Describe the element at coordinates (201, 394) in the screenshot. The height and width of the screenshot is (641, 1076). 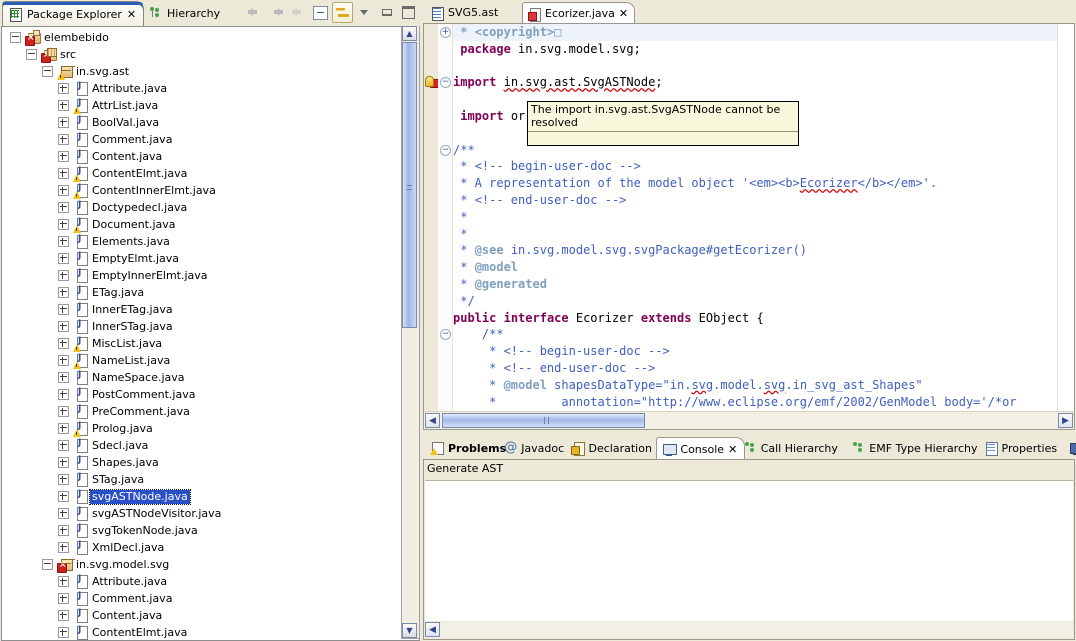
I see `tree-item: PostComment.java` at that location.